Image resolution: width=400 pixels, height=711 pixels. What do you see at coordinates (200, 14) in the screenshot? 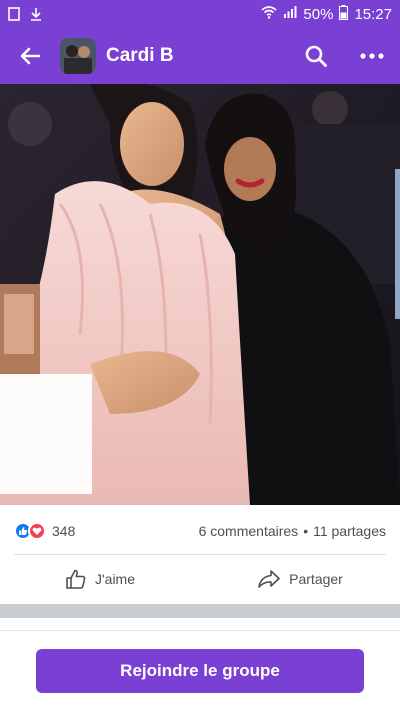
I see `status-bar: 50% 15:27` at bounding box center [200, 14].